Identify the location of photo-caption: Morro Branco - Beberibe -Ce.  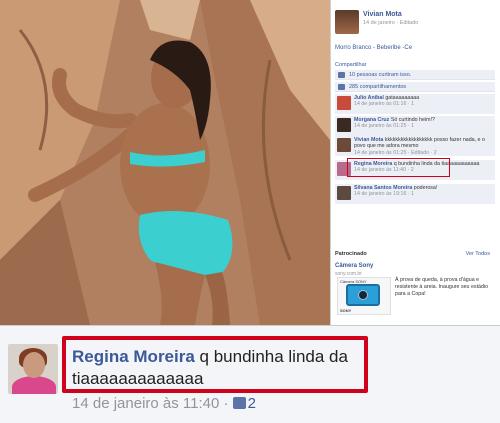
(374, 48).